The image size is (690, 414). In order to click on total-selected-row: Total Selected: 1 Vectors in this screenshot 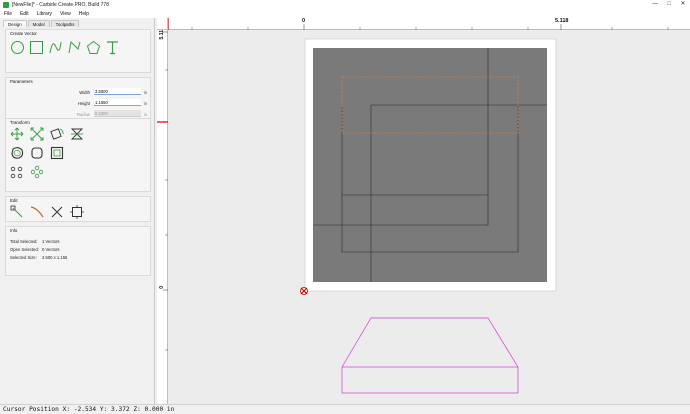, I will do `click(34, 241)`.